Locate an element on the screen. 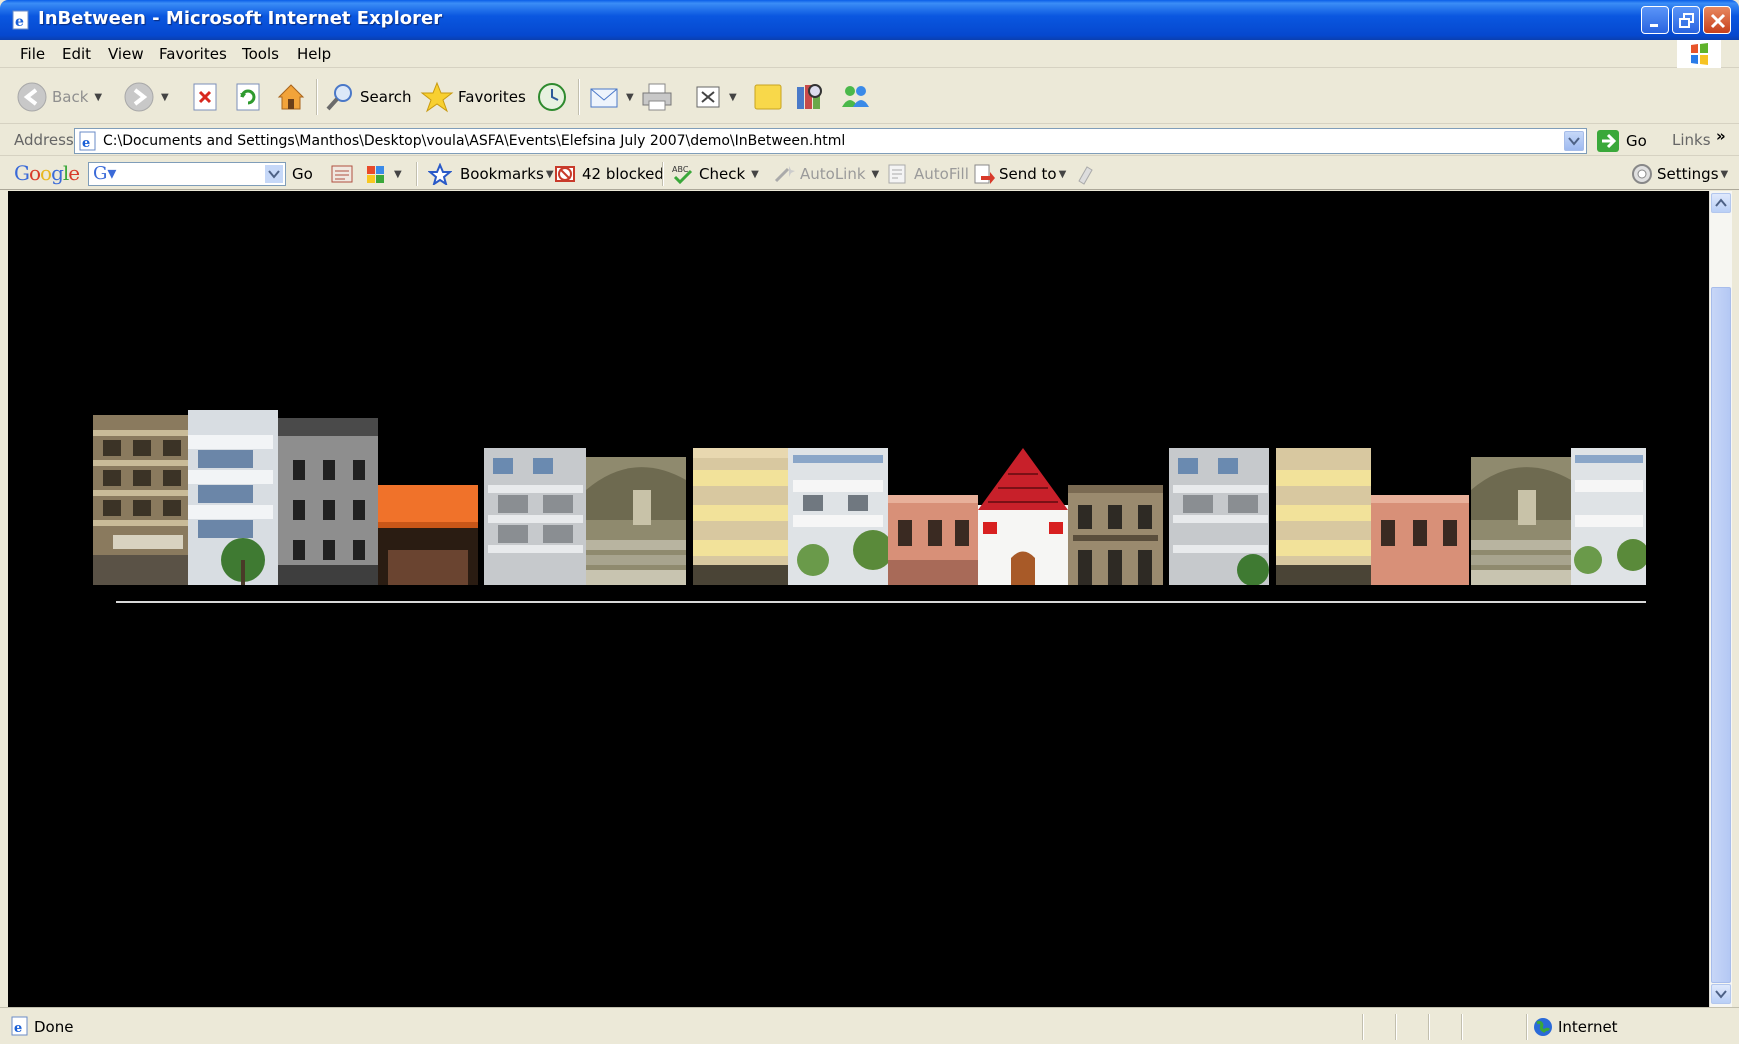 The height and width of the screenshot is (1044, 1739). menu-favorites: Favorites is located at coordinates (193, 54).